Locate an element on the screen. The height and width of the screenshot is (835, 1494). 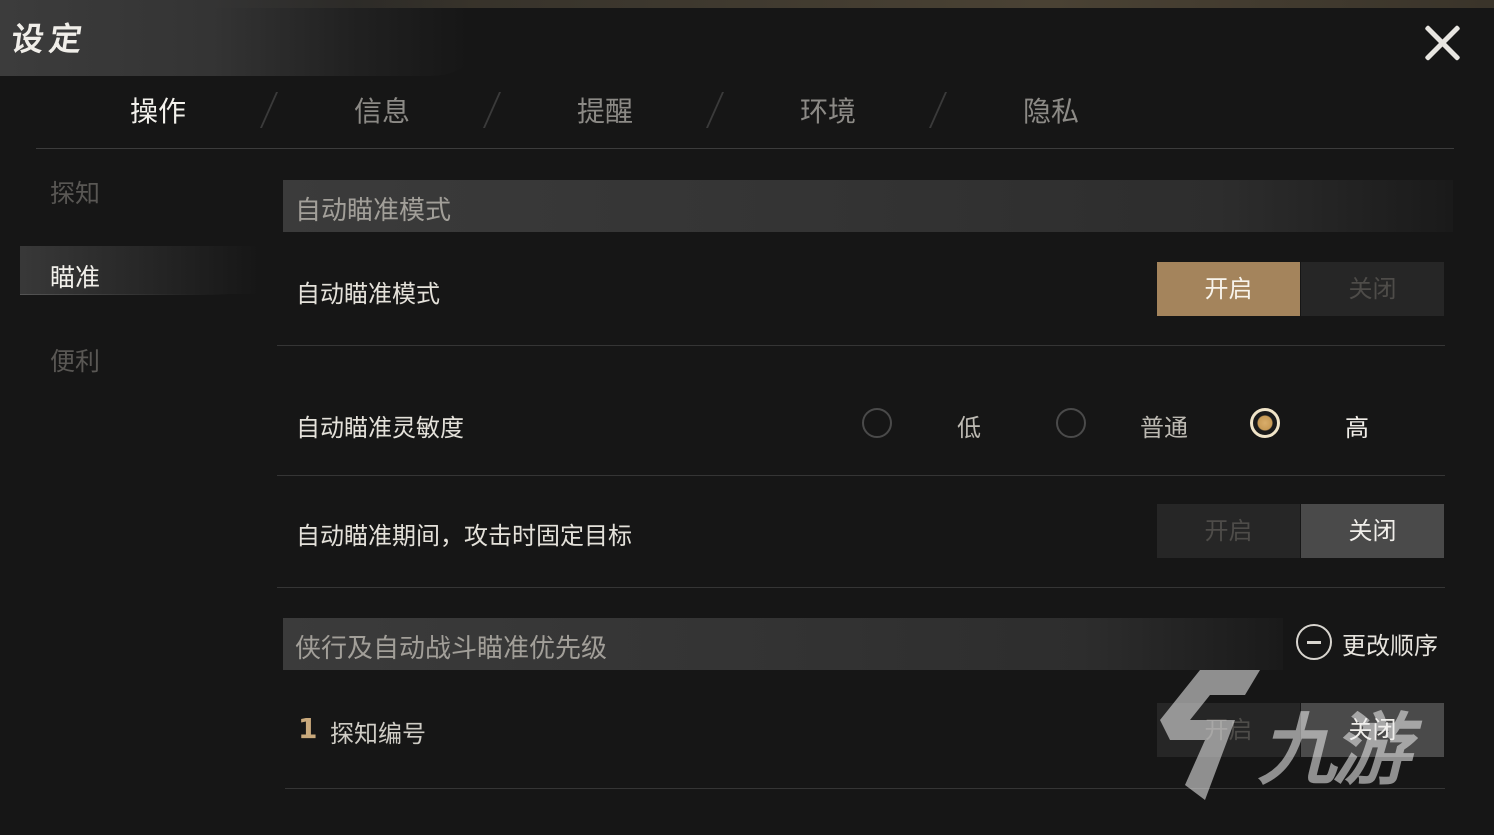
priority-item-off-button: 关闭 is located at coordinates (1372, 730).